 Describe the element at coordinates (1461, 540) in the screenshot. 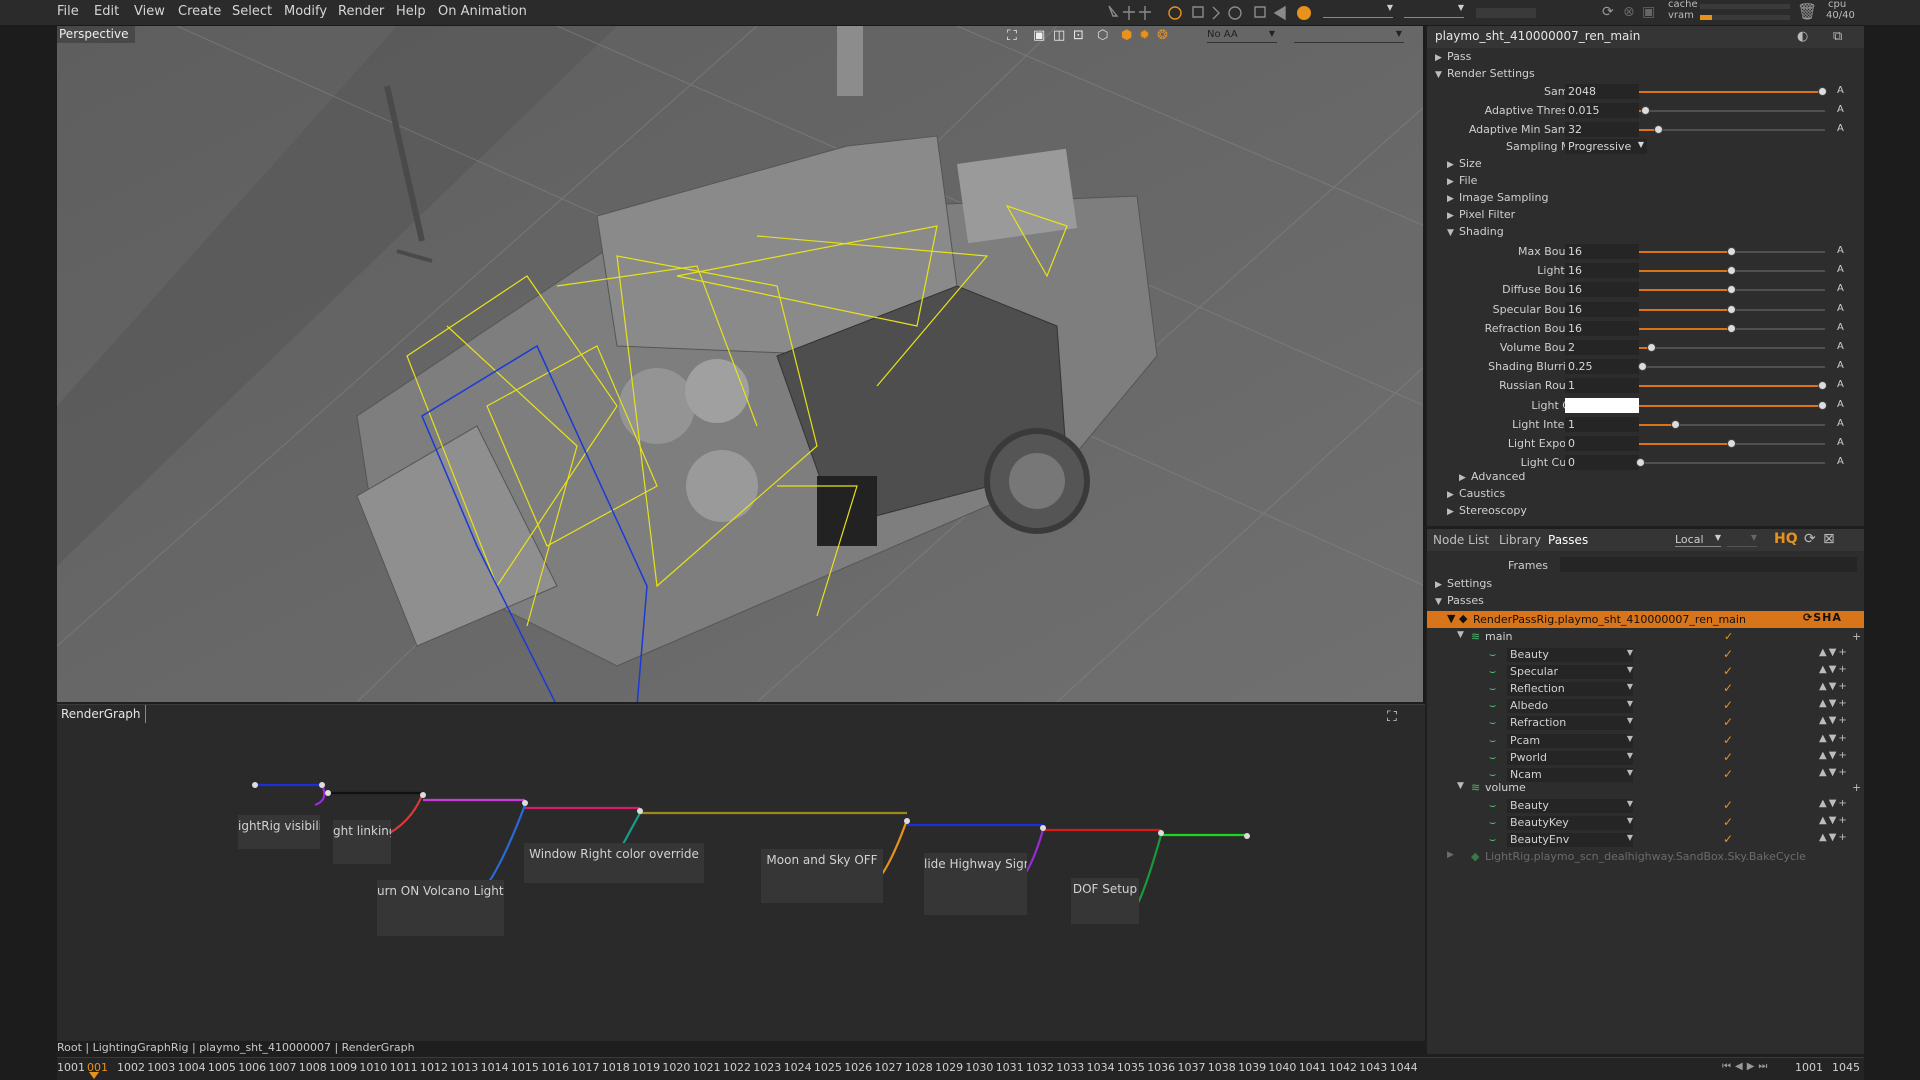

I see `tab-node-list: Node List` at that location.